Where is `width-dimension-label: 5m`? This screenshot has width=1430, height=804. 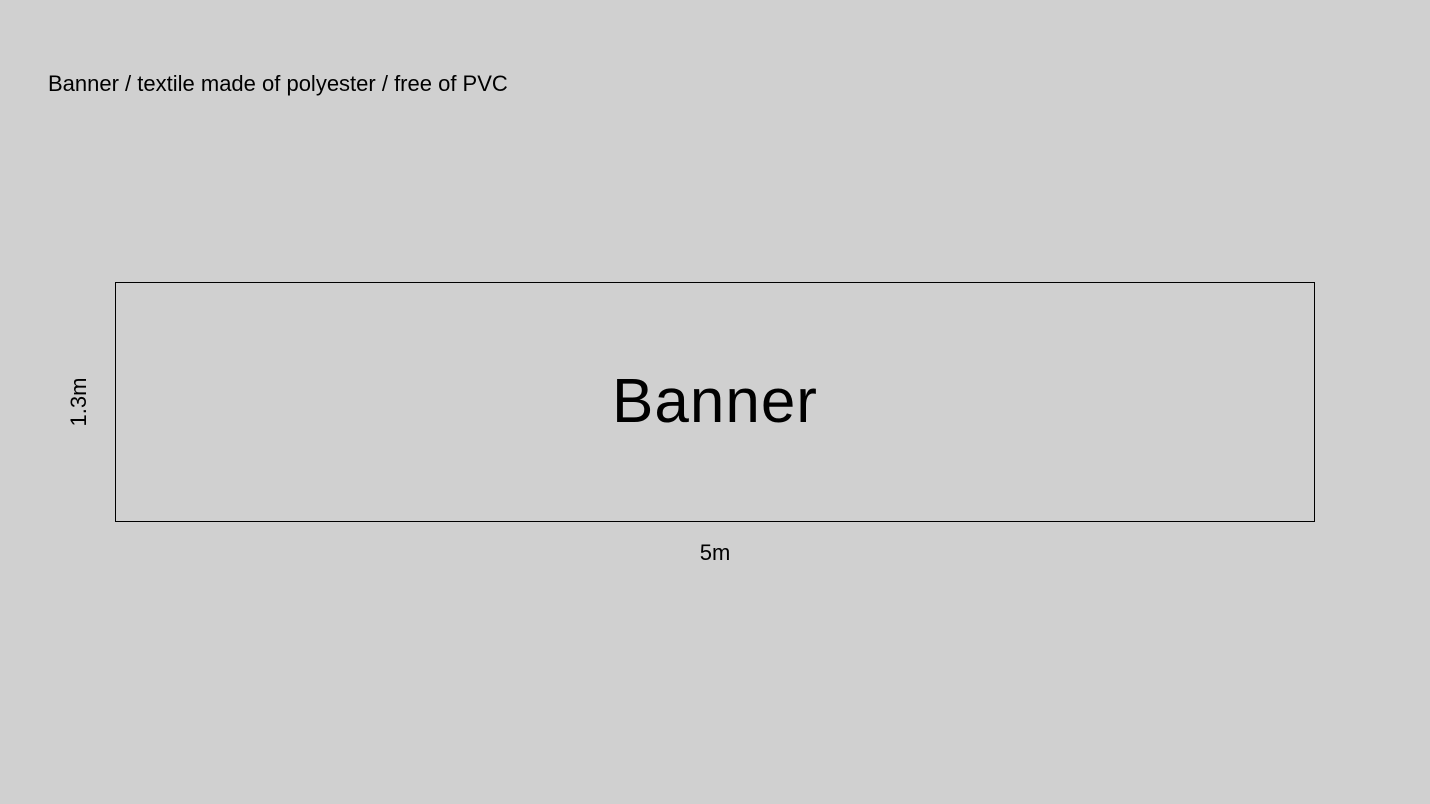
width-dimension-label: 5m is located at coordinates (715, 552).